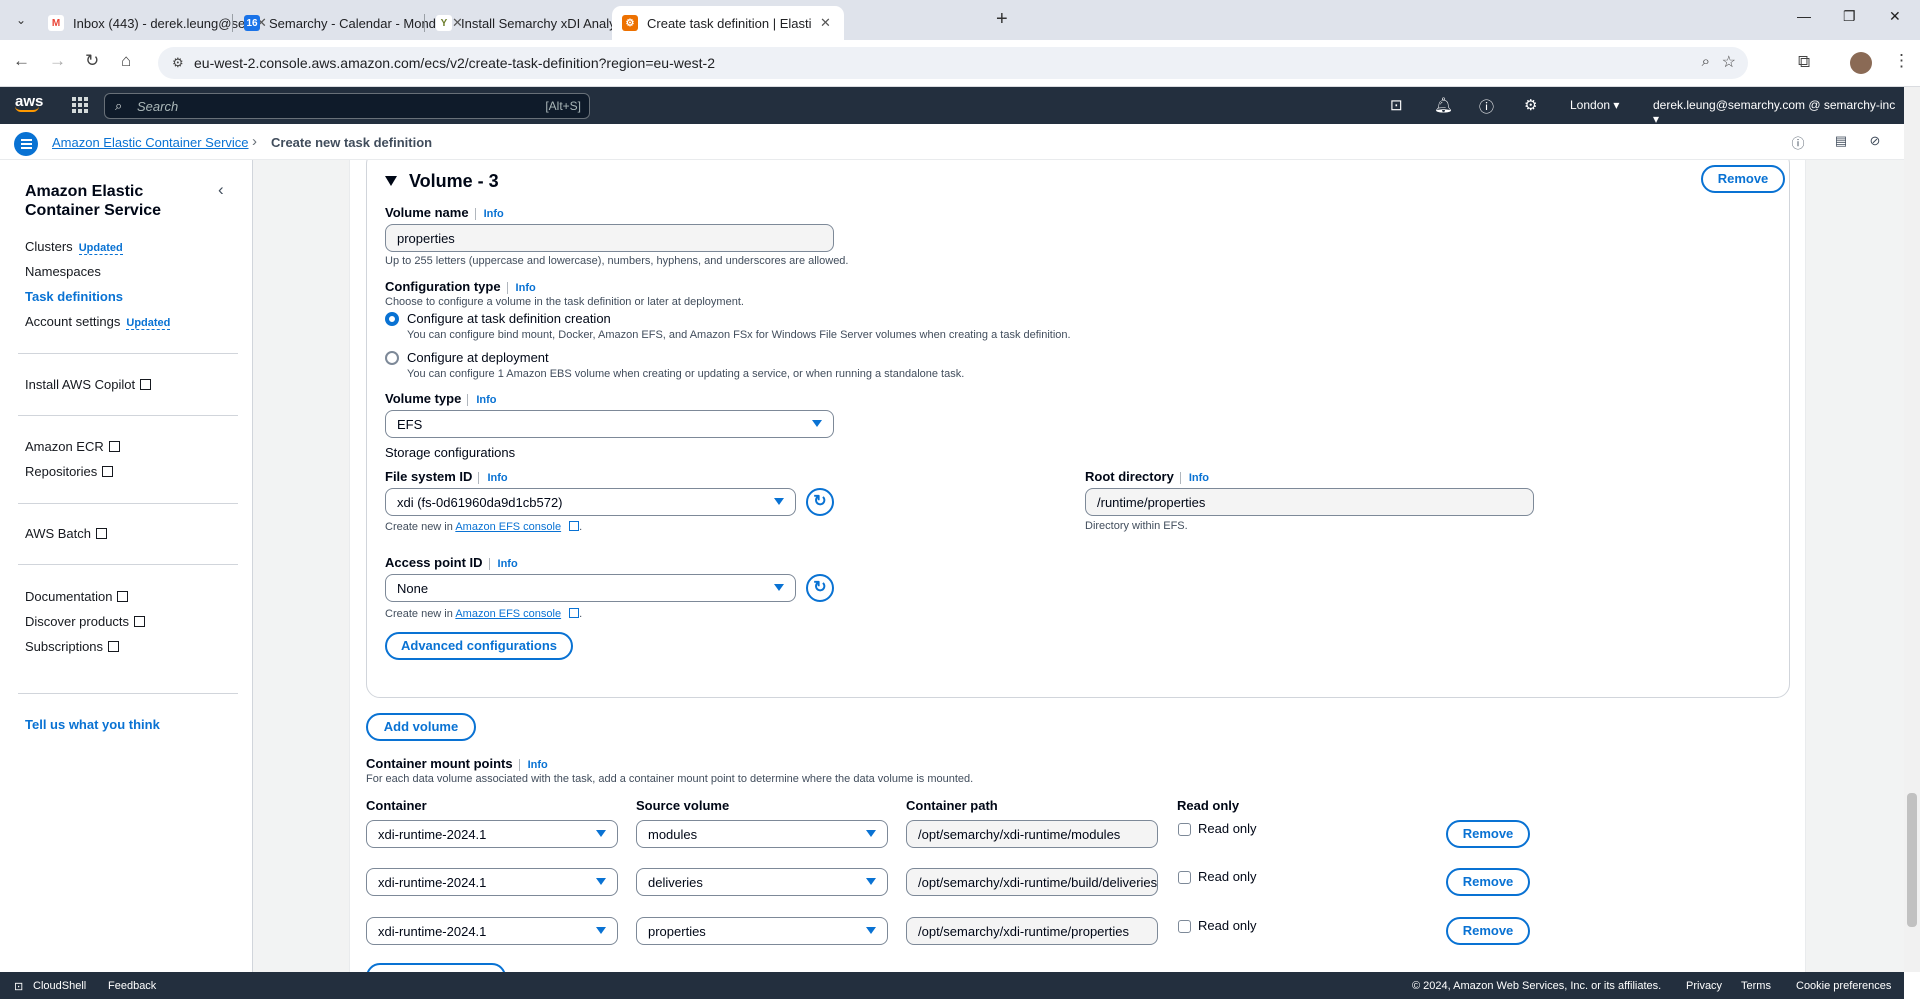 The height and width of the screenshot is (999, 1920). Describe the element at coordinates (1804, 62) in the screenshot. I see `extensions-icon: ⧉` at that location.